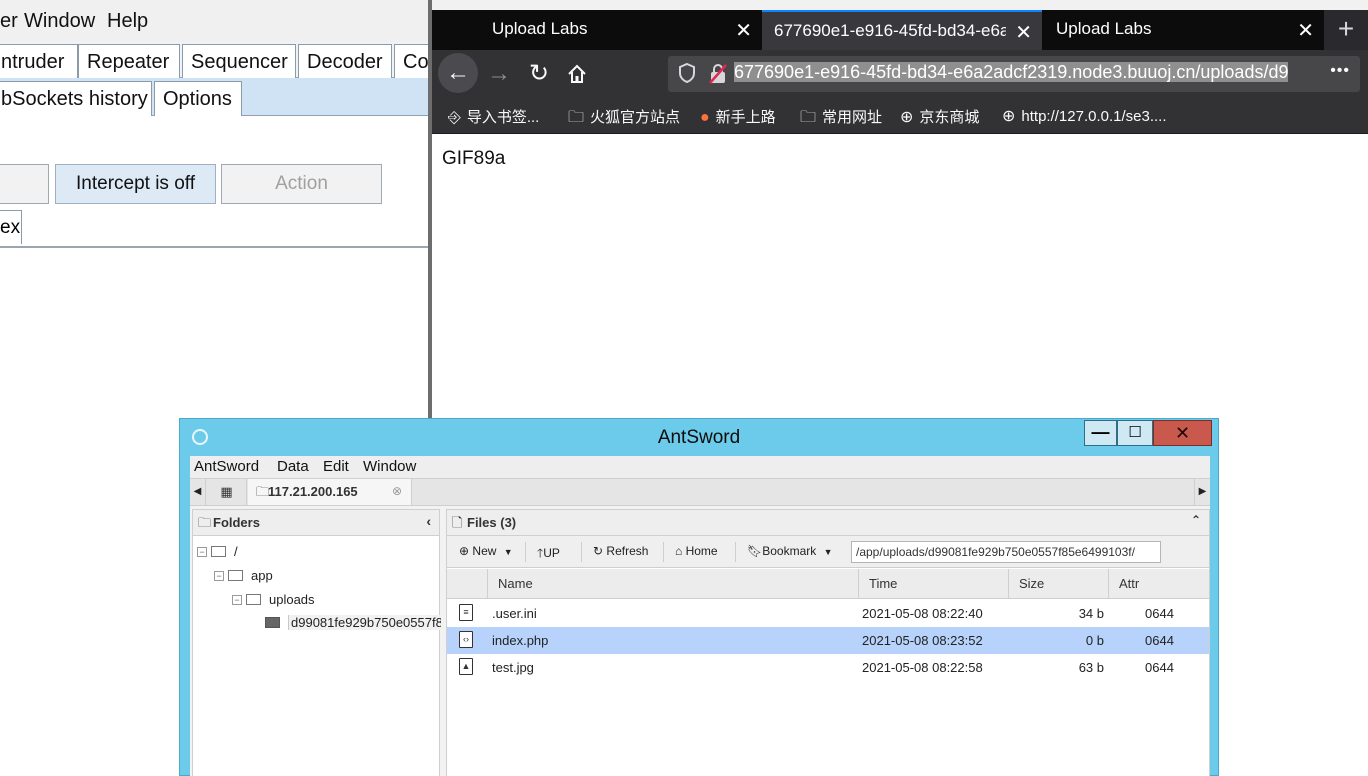 The width and height of the screenshot is (1368, 776). What do you see at coordinates (226, 466) in the screenshot?
I see `menu-antsword: AntSword` at bounding box center [226, 466].